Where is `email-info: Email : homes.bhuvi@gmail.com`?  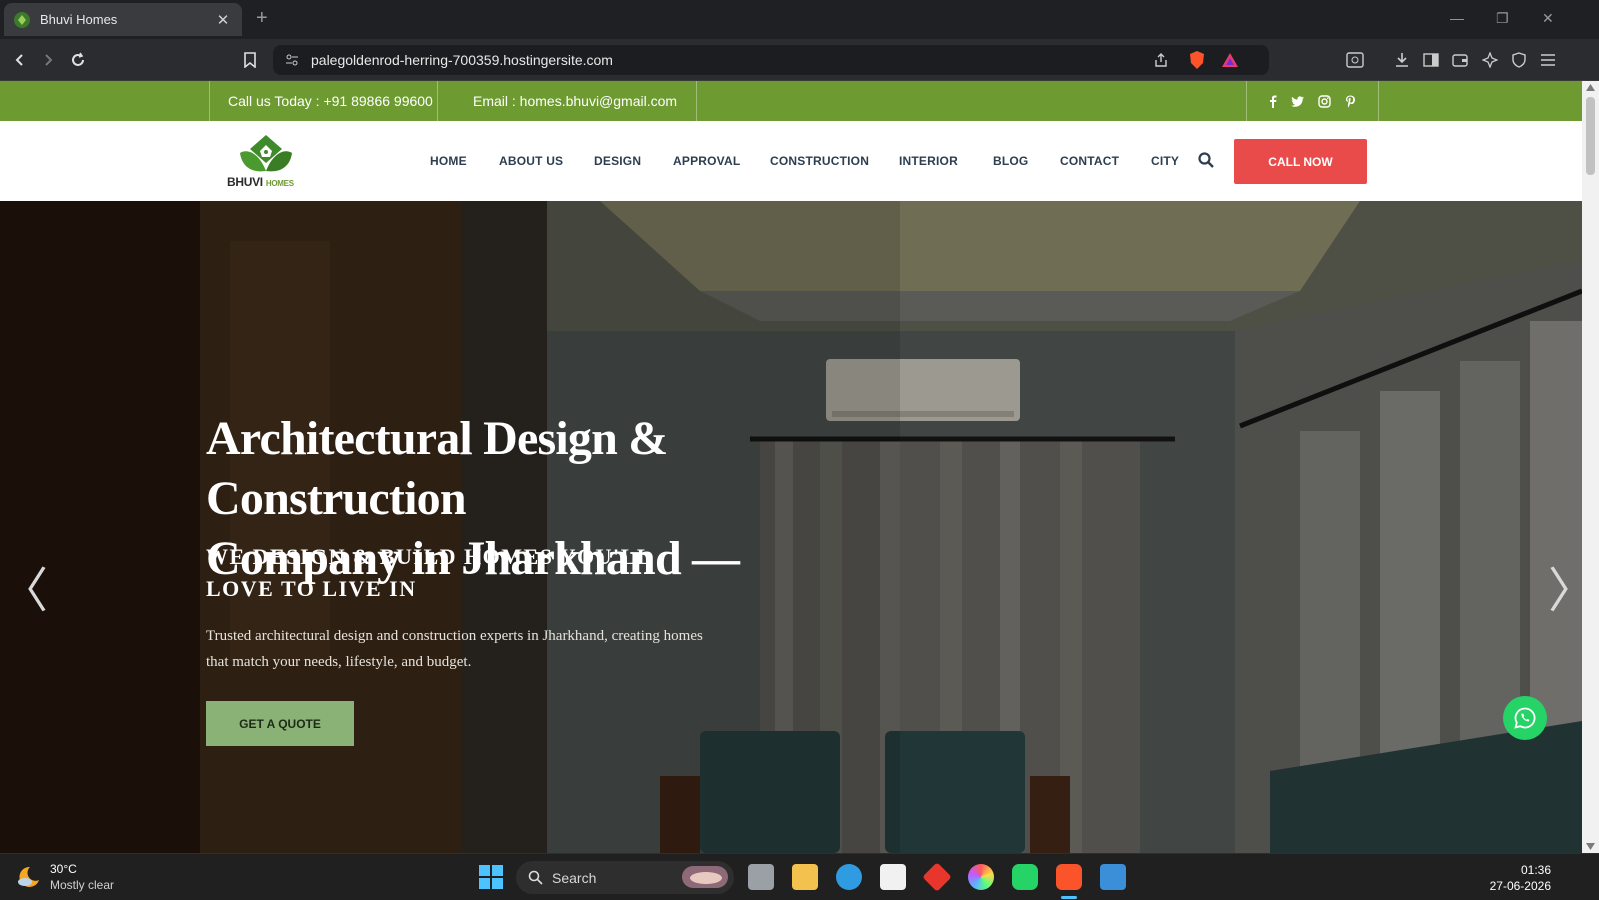
email-info: Email : homes.bhuvi@gmail.com is located at coordinates (567, 101).